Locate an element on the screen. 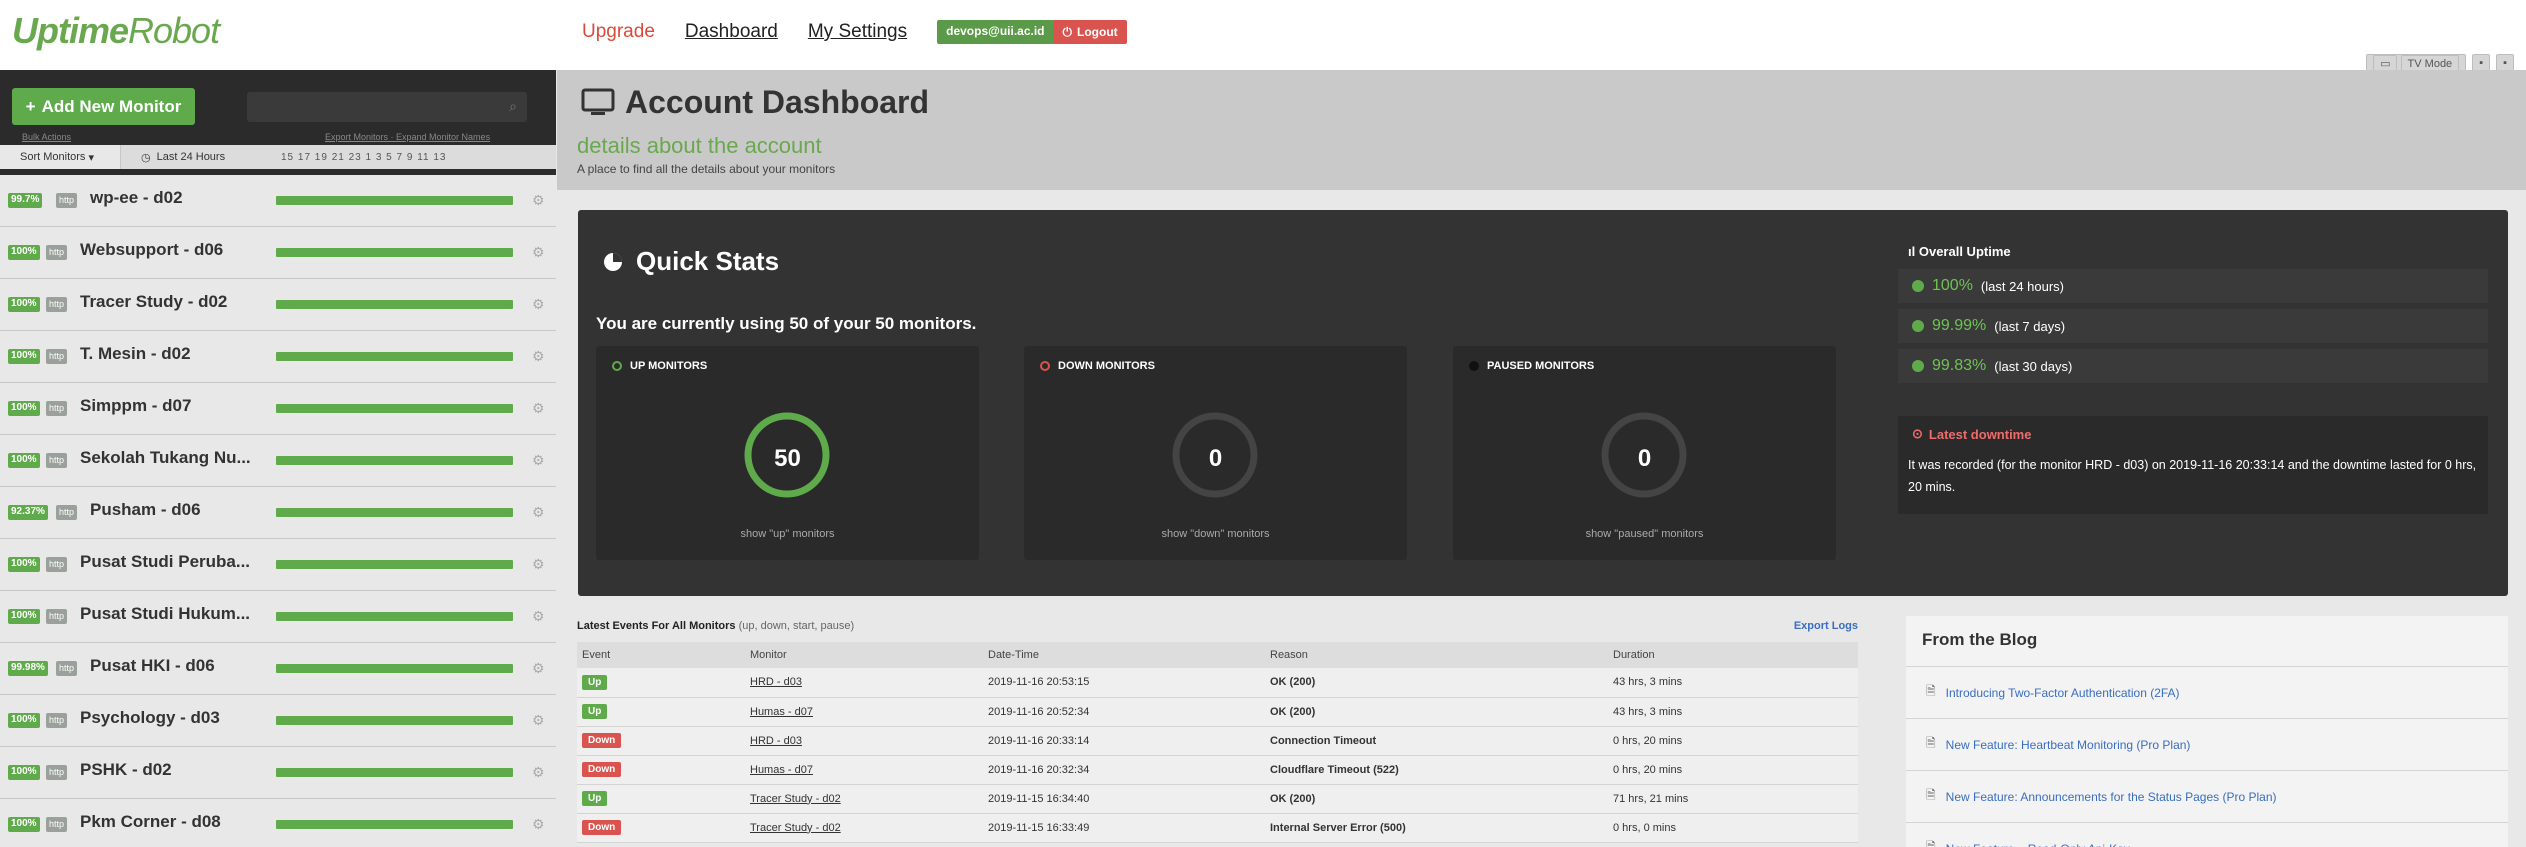  hour-scale: 15 17 19 21 23 1 3 5 7 9 11 13 is located at coordinates (364, 157).